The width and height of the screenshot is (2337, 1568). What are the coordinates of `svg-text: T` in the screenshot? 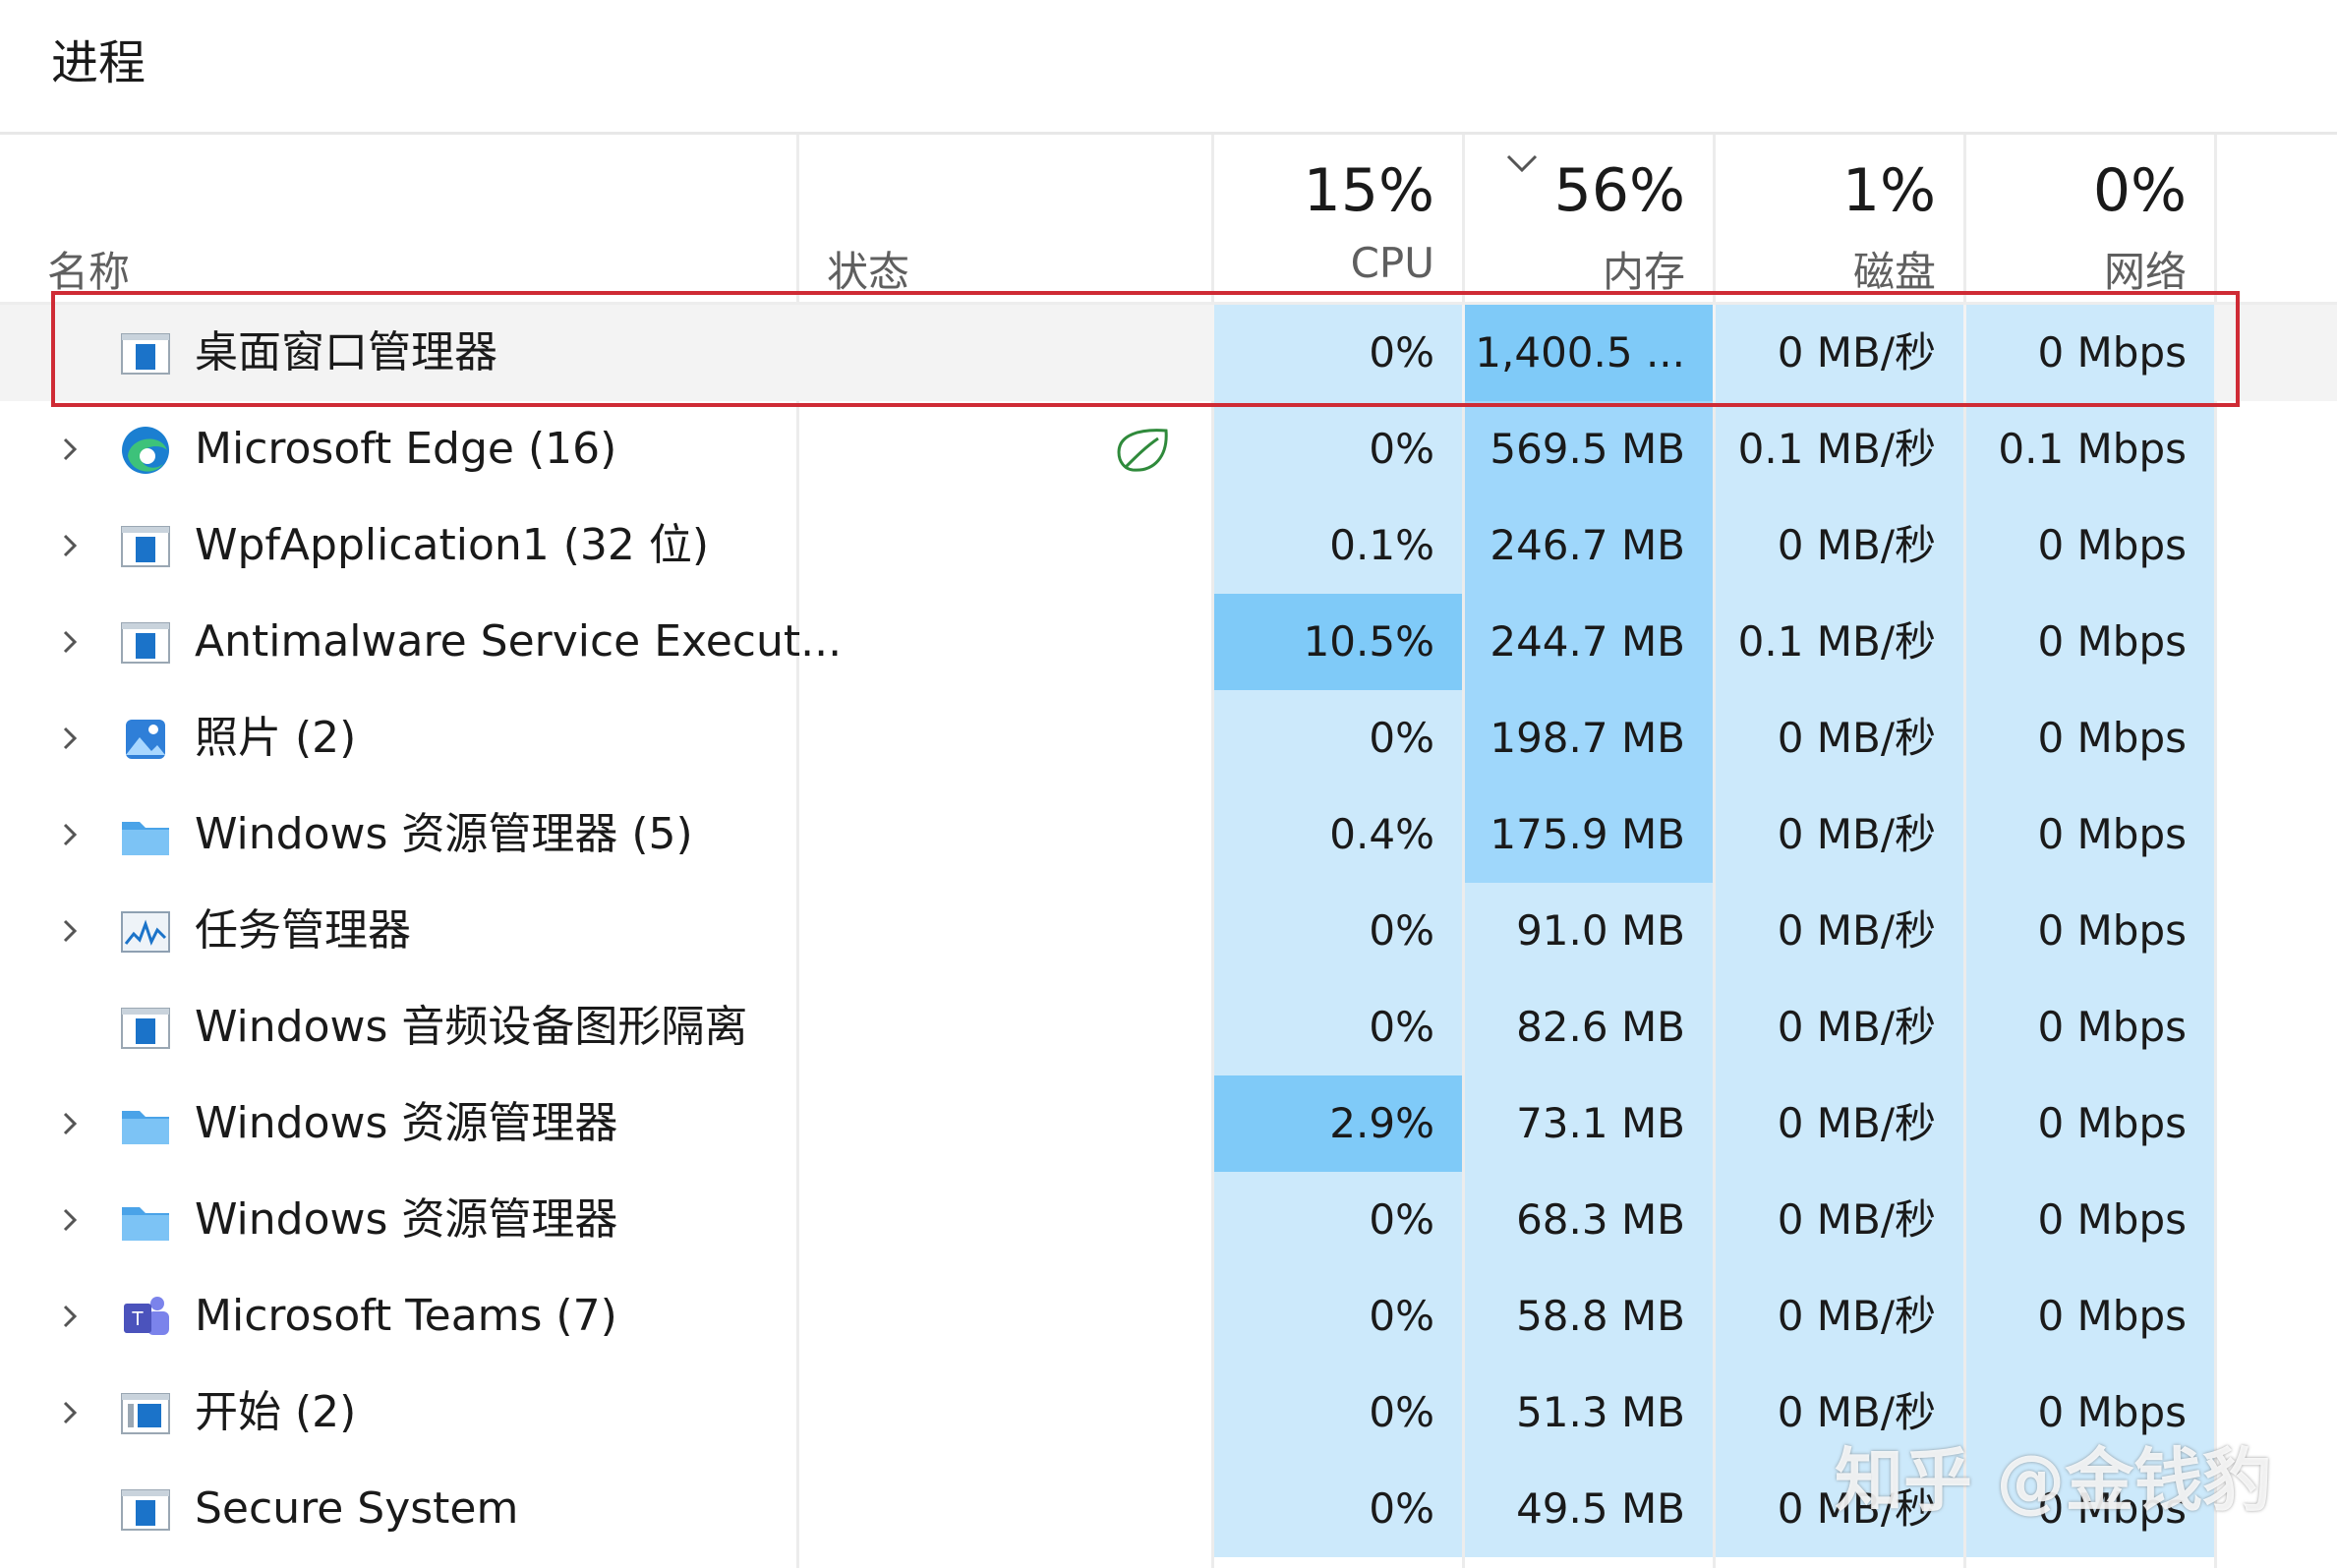 It's located at (138, 1319).